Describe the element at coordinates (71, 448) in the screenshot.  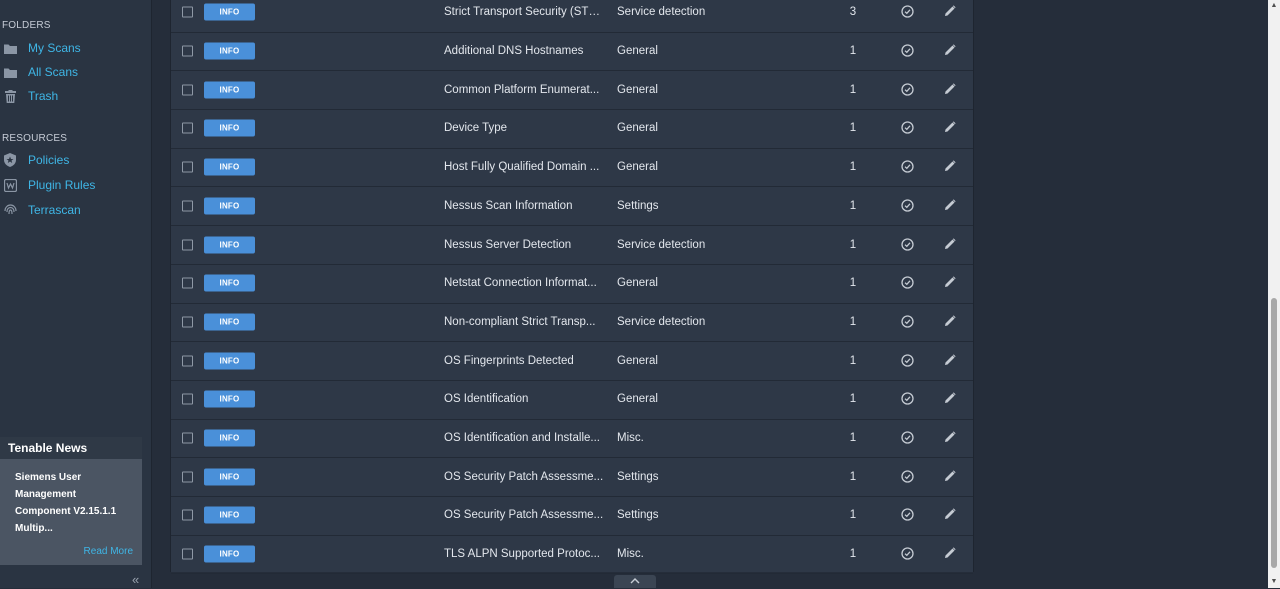
I see `news-header: Tenable News` at that location.